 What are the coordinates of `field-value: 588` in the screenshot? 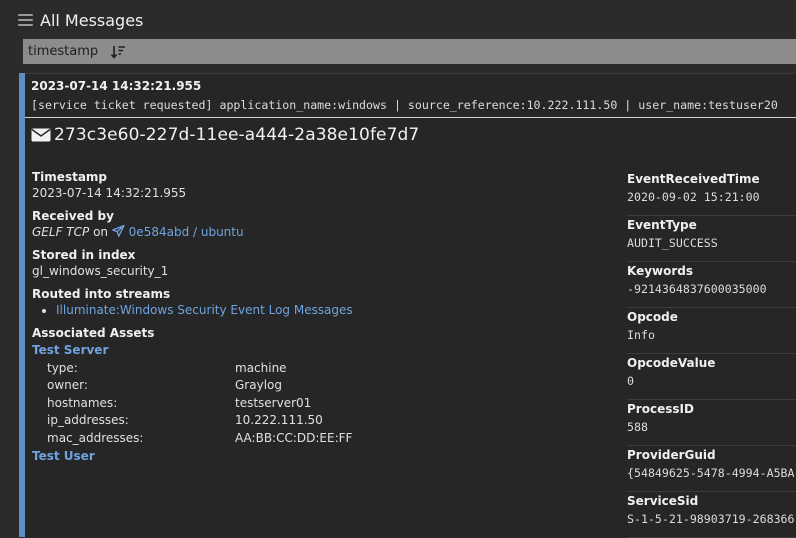 It's located at (637, 427).